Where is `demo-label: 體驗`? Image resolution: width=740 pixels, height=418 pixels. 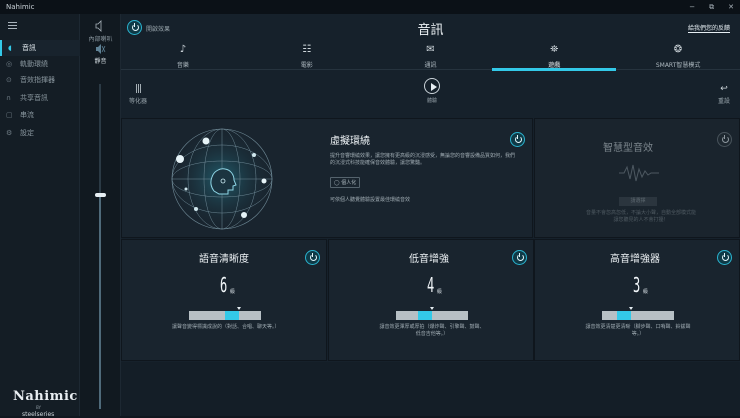 demo-label: 體驗 is located at coordinates (431, 101).